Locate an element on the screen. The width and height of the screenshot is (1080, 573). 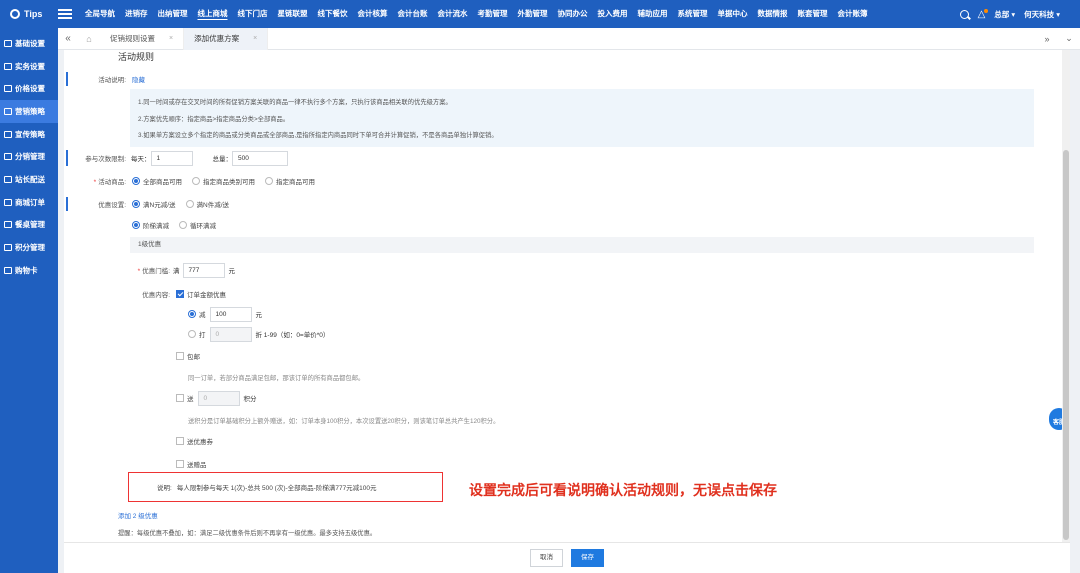
sidebar-item: 实务设置 is located at coordinates (29, 66).